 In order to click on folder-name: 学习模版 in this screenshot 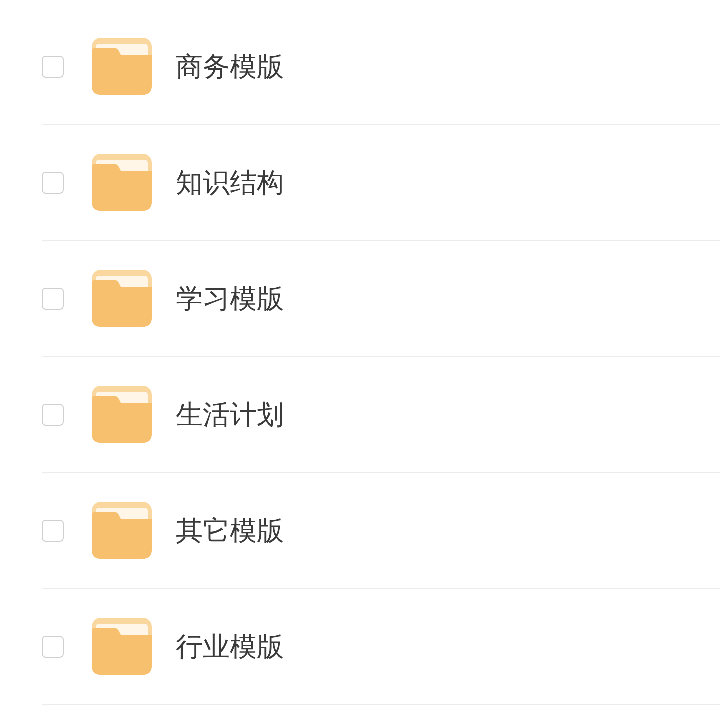, I will do `click(230, 299)`.